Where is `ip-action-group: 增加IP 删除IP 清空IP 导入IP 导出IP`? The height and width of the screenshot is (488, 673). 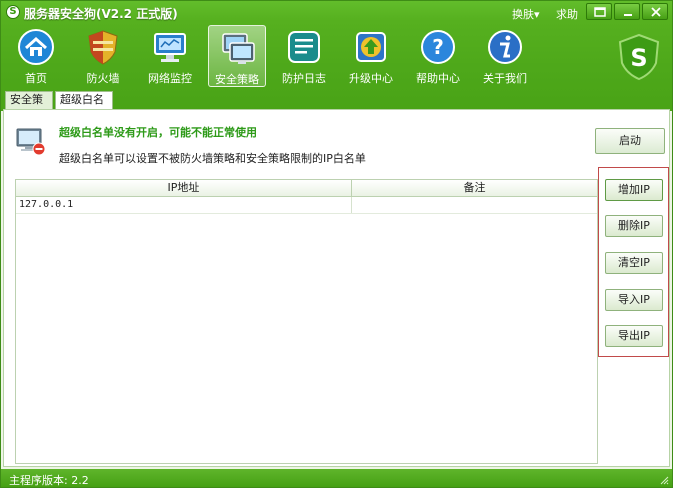
ip-action-group: 增加IP 删除IP 清空IP 导入IP 导出IP is located at coordinates (633, 262).